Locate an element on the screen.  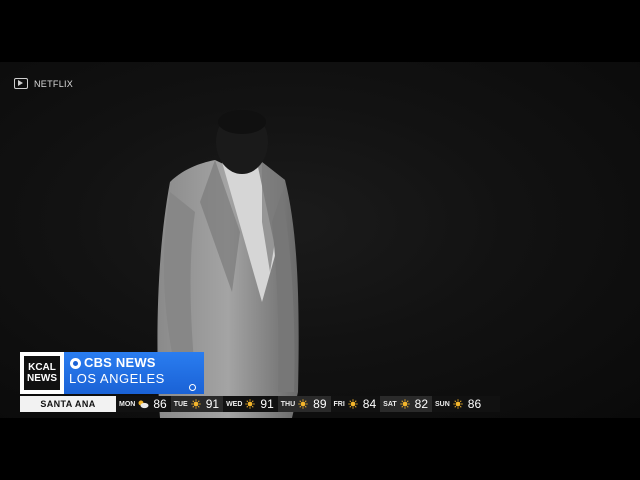
forecast-day-label: FRI is located at coordinates (339, 404).